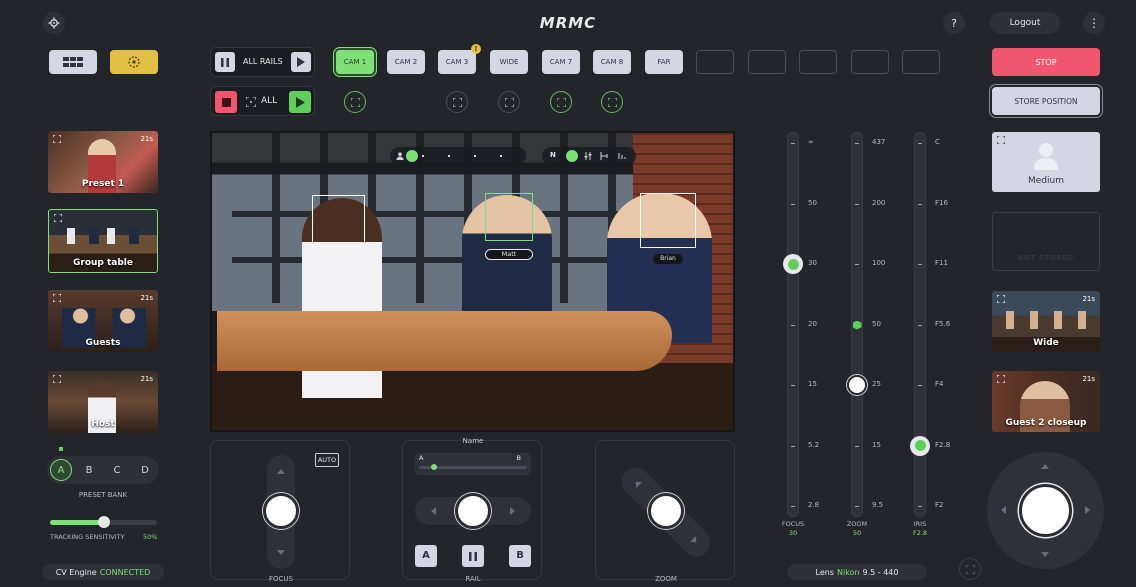 The height and width of the screenshot is (587, 1136). I want to click on cam-8-tracking-toggle, so click(612, 102).